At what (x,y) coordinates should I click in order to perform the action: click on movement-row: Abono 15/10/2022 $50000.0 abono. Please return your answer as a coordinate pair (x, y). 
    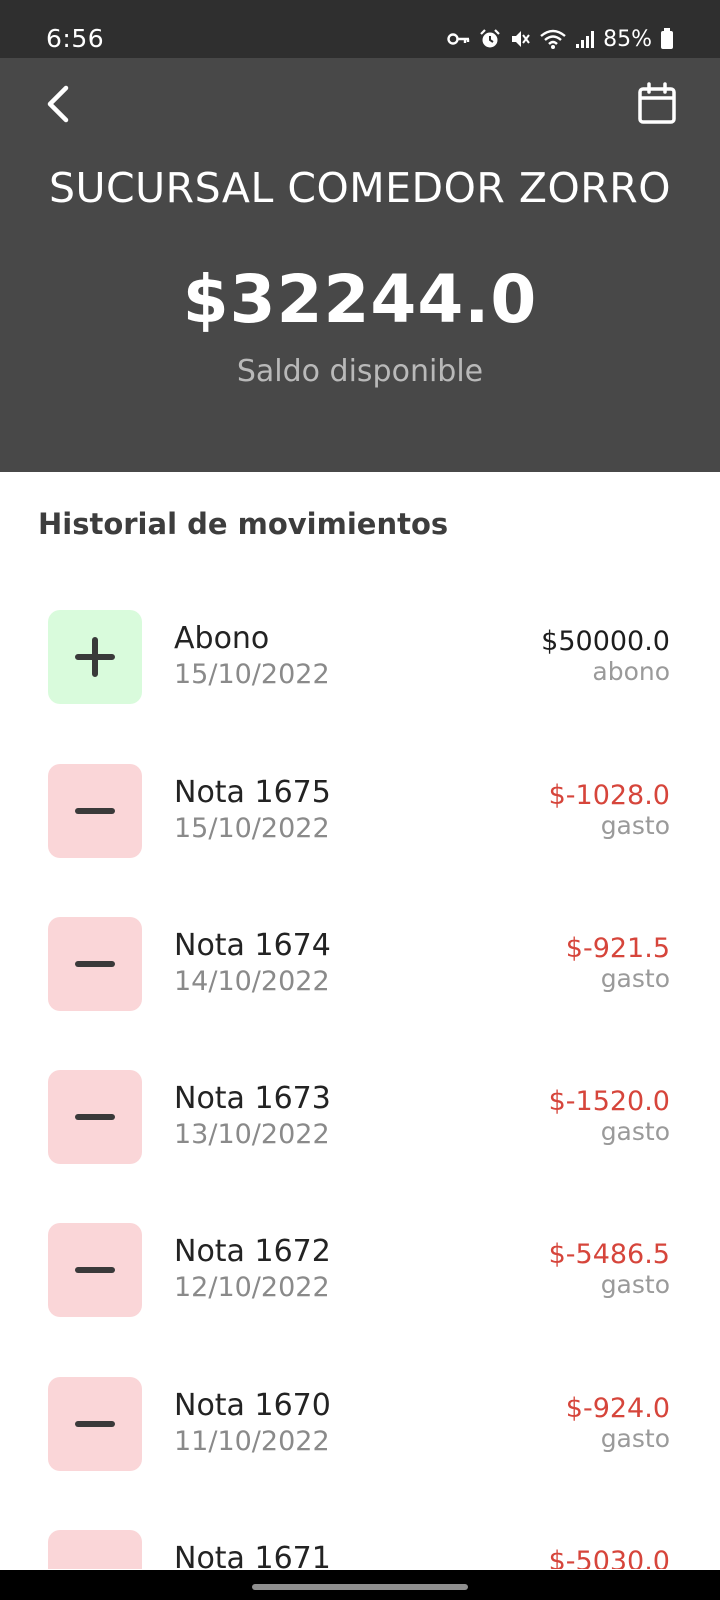
    Looking at the image, I should click on (360, 657).